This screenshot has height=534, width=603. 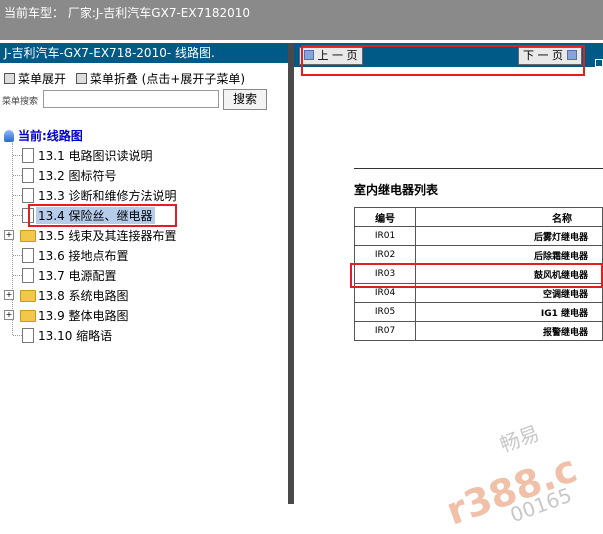 What do you see at coordinates (83, 256) in the screenshot?
I see `tree-item-label: 13.6 接地点布置` at bounding box center [83, 256].